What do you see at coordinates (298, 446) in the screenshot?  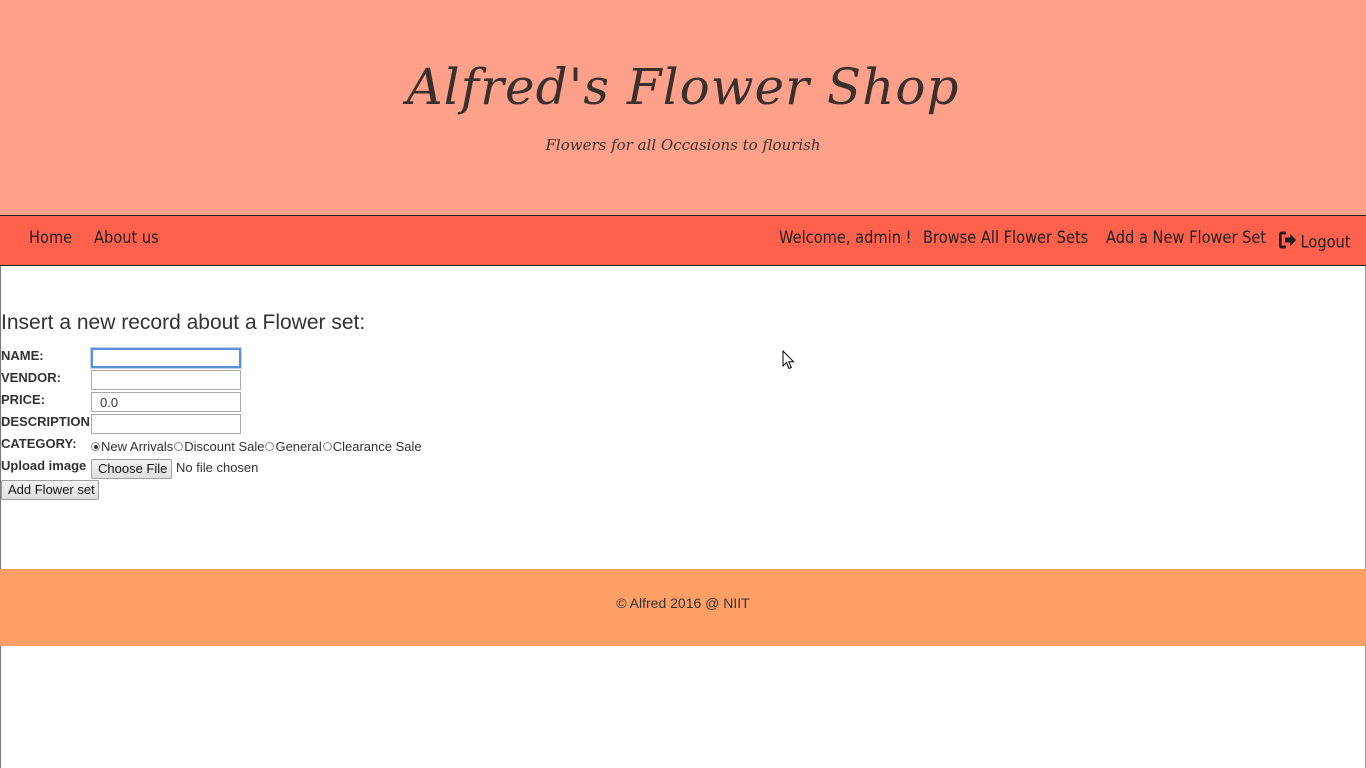 I see `category-label-general: General` at bounding box center [298, 446].